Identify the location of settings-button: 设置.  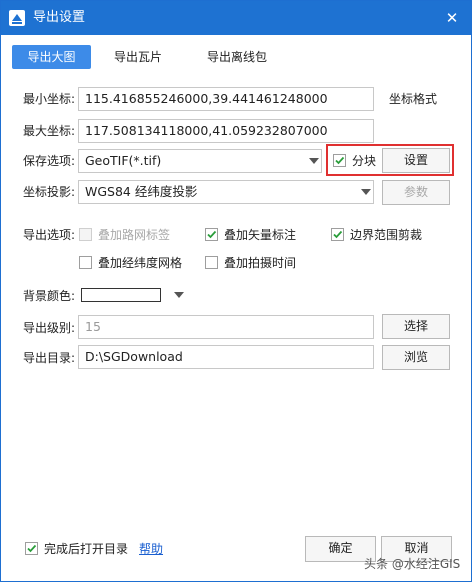
(416, 160).